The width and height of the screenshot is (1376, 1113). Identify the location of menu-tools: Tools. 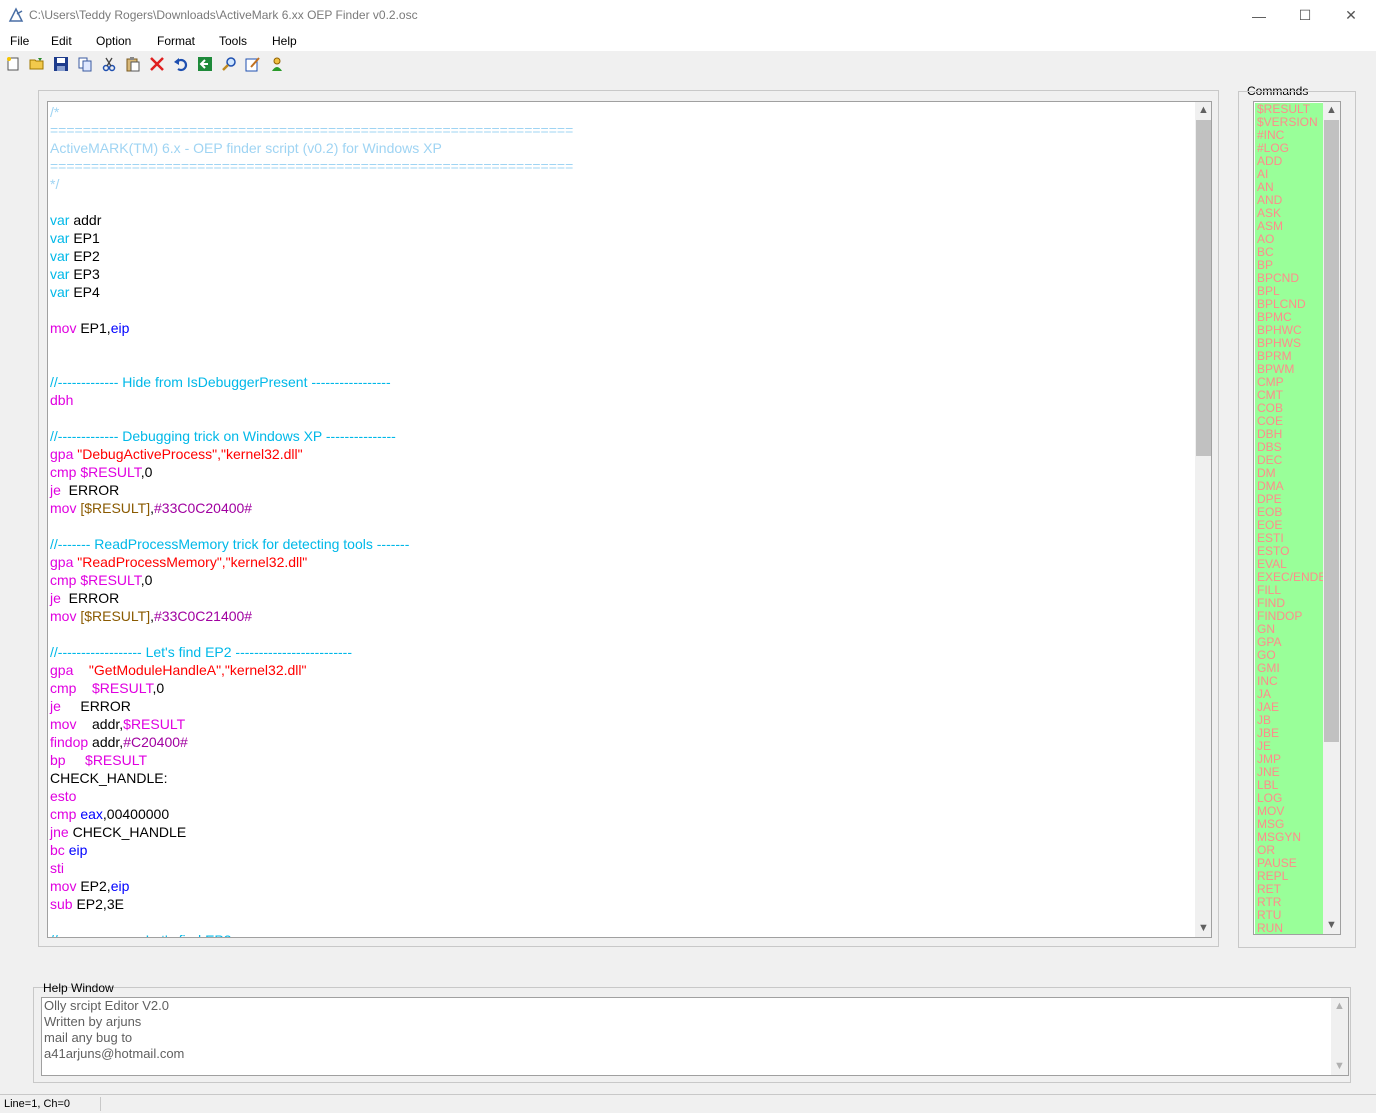
(233, 41).